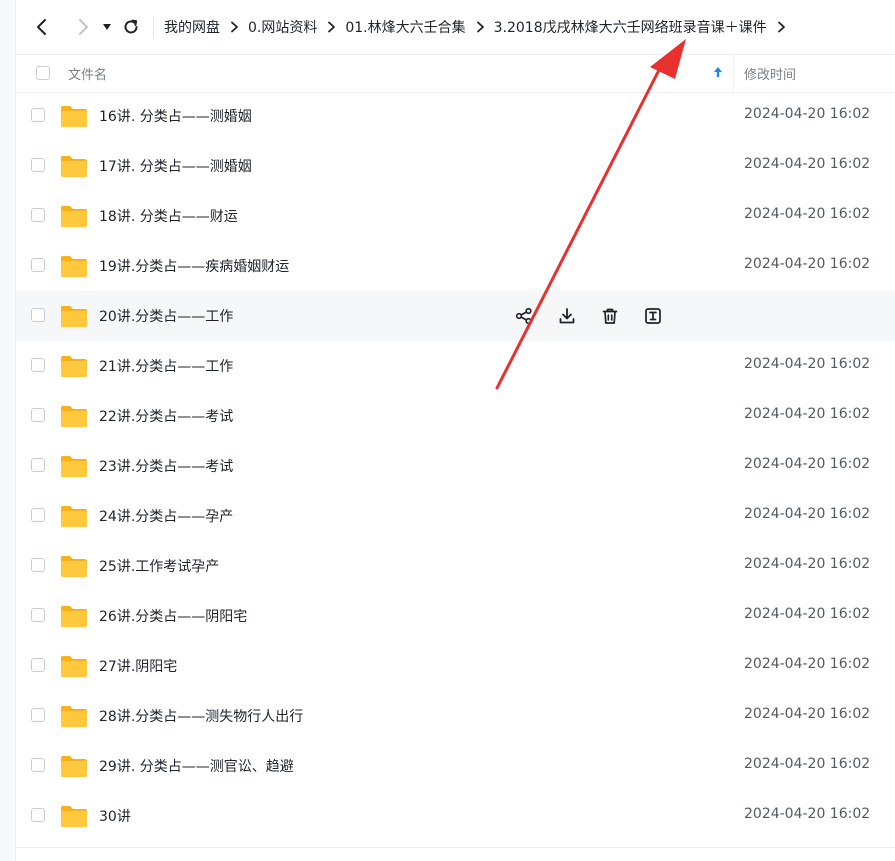 This screenshot has width=895, height=861. What do you see at coordinates (168, 216) in the screenshot?
I see `file-name: 18讲. 分类占——财运` at bounding box center [168, 216].